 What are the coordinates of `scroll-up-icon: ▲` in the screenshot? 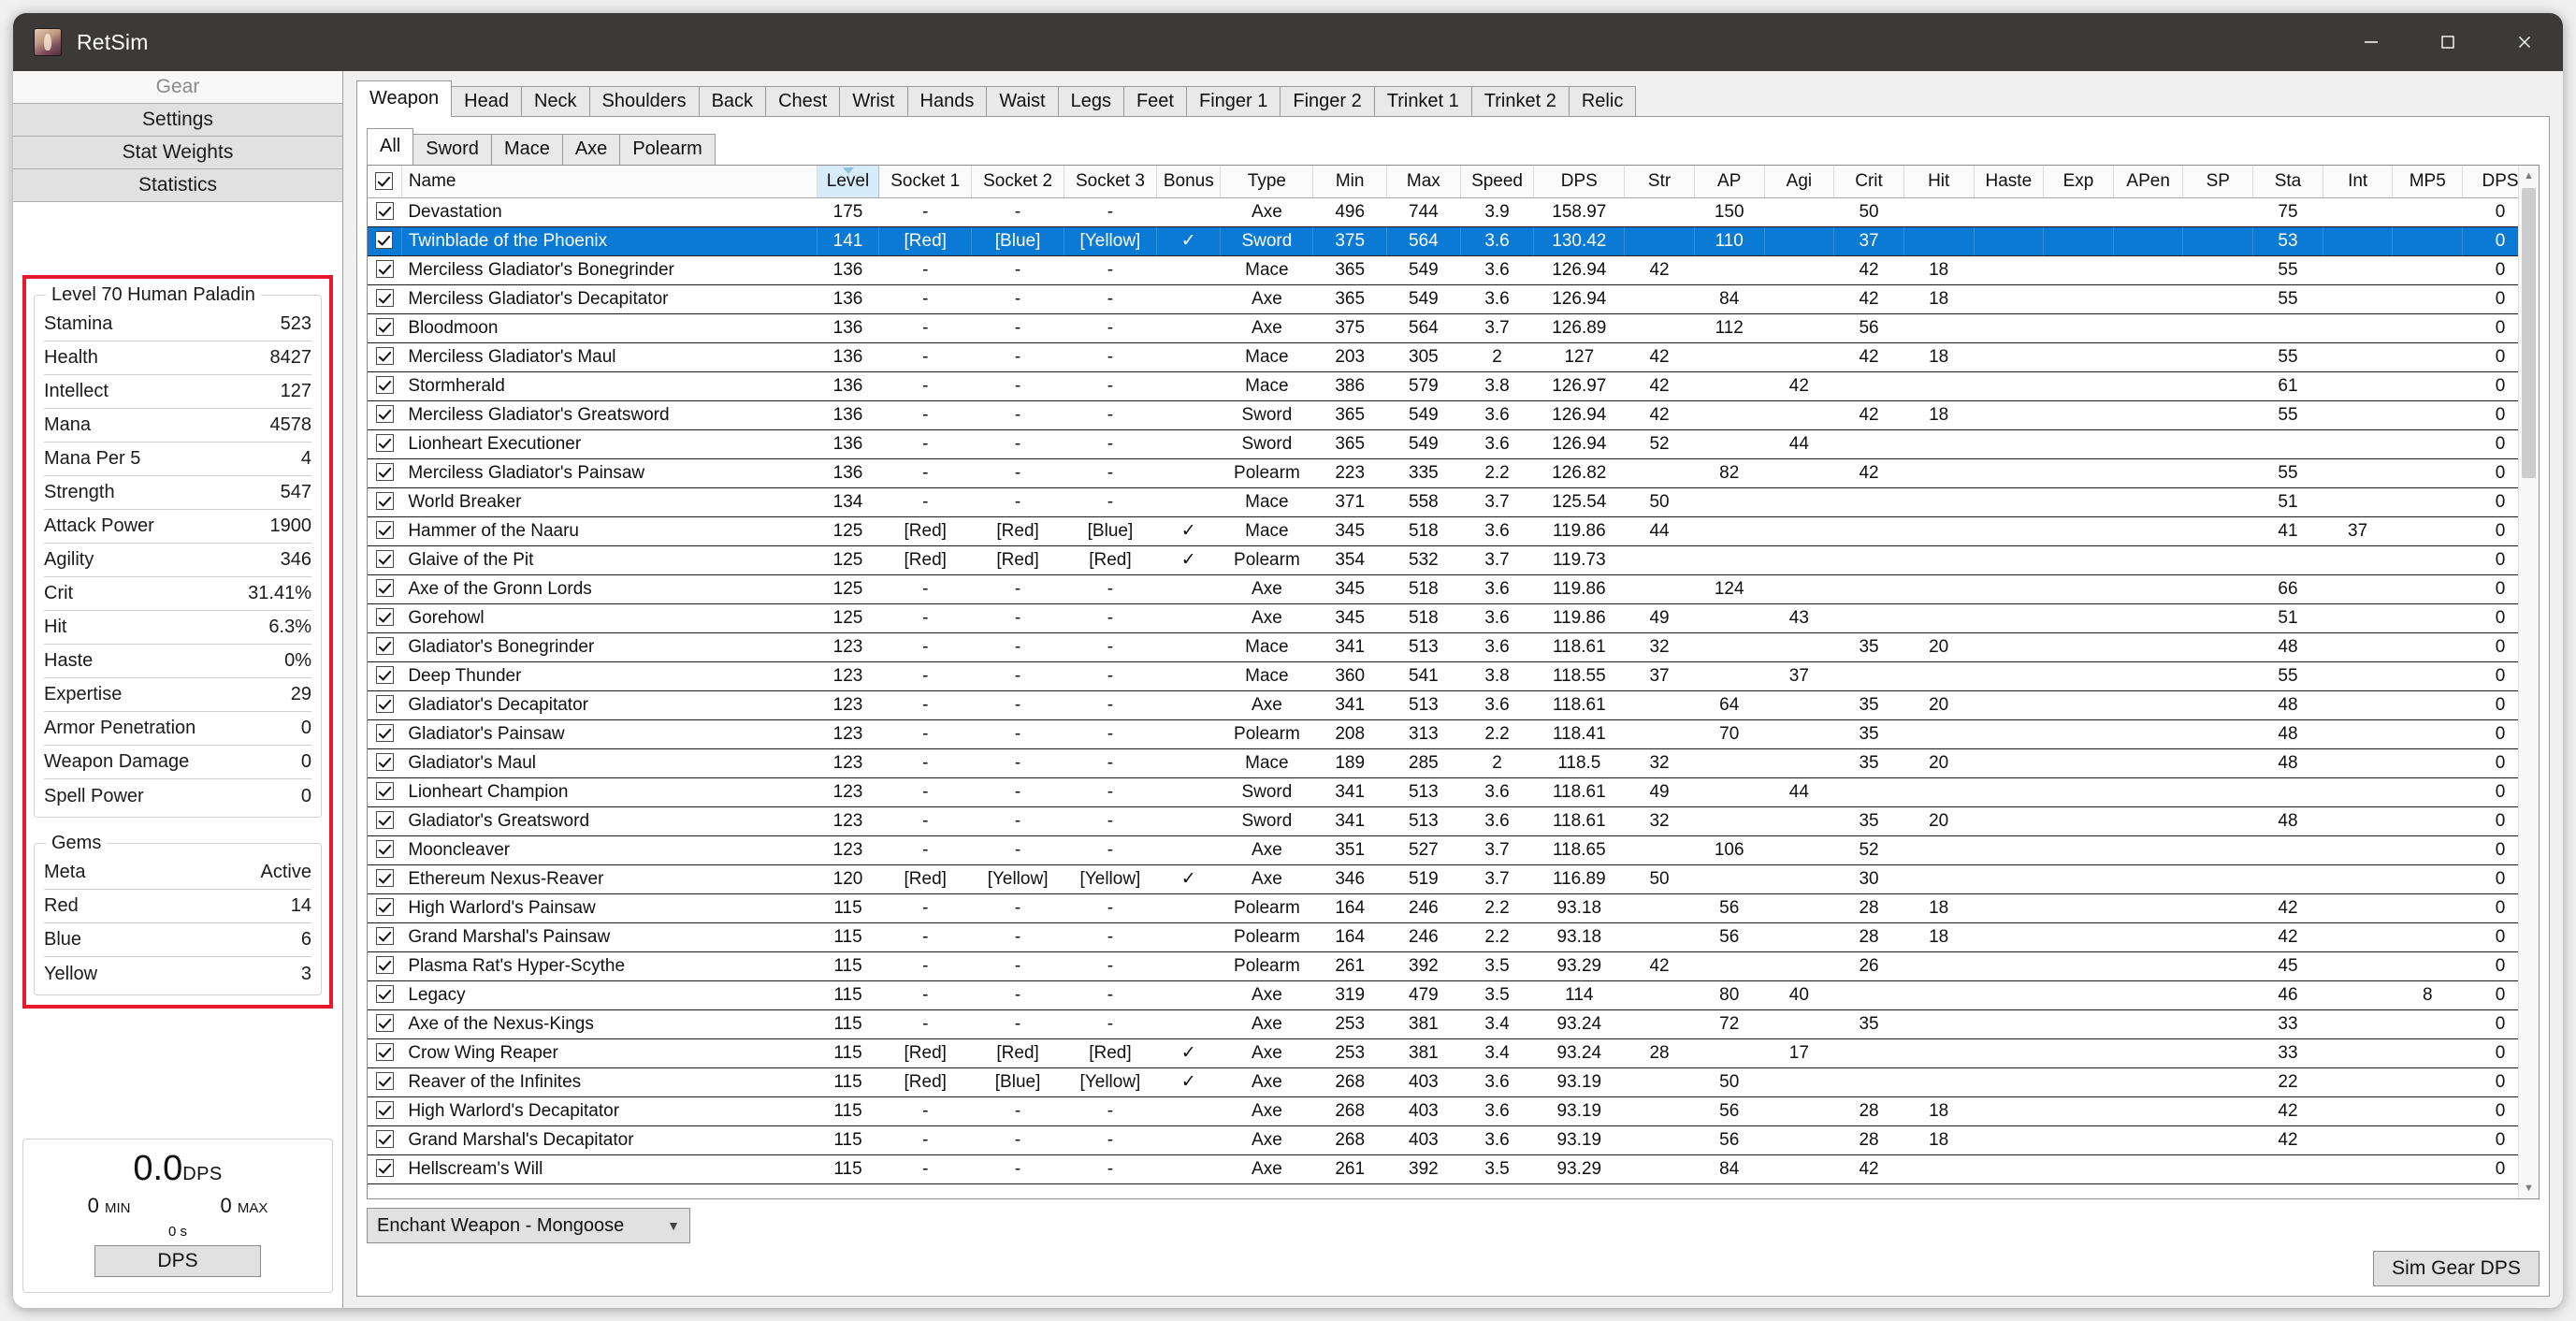 It's located at (2529, 176).